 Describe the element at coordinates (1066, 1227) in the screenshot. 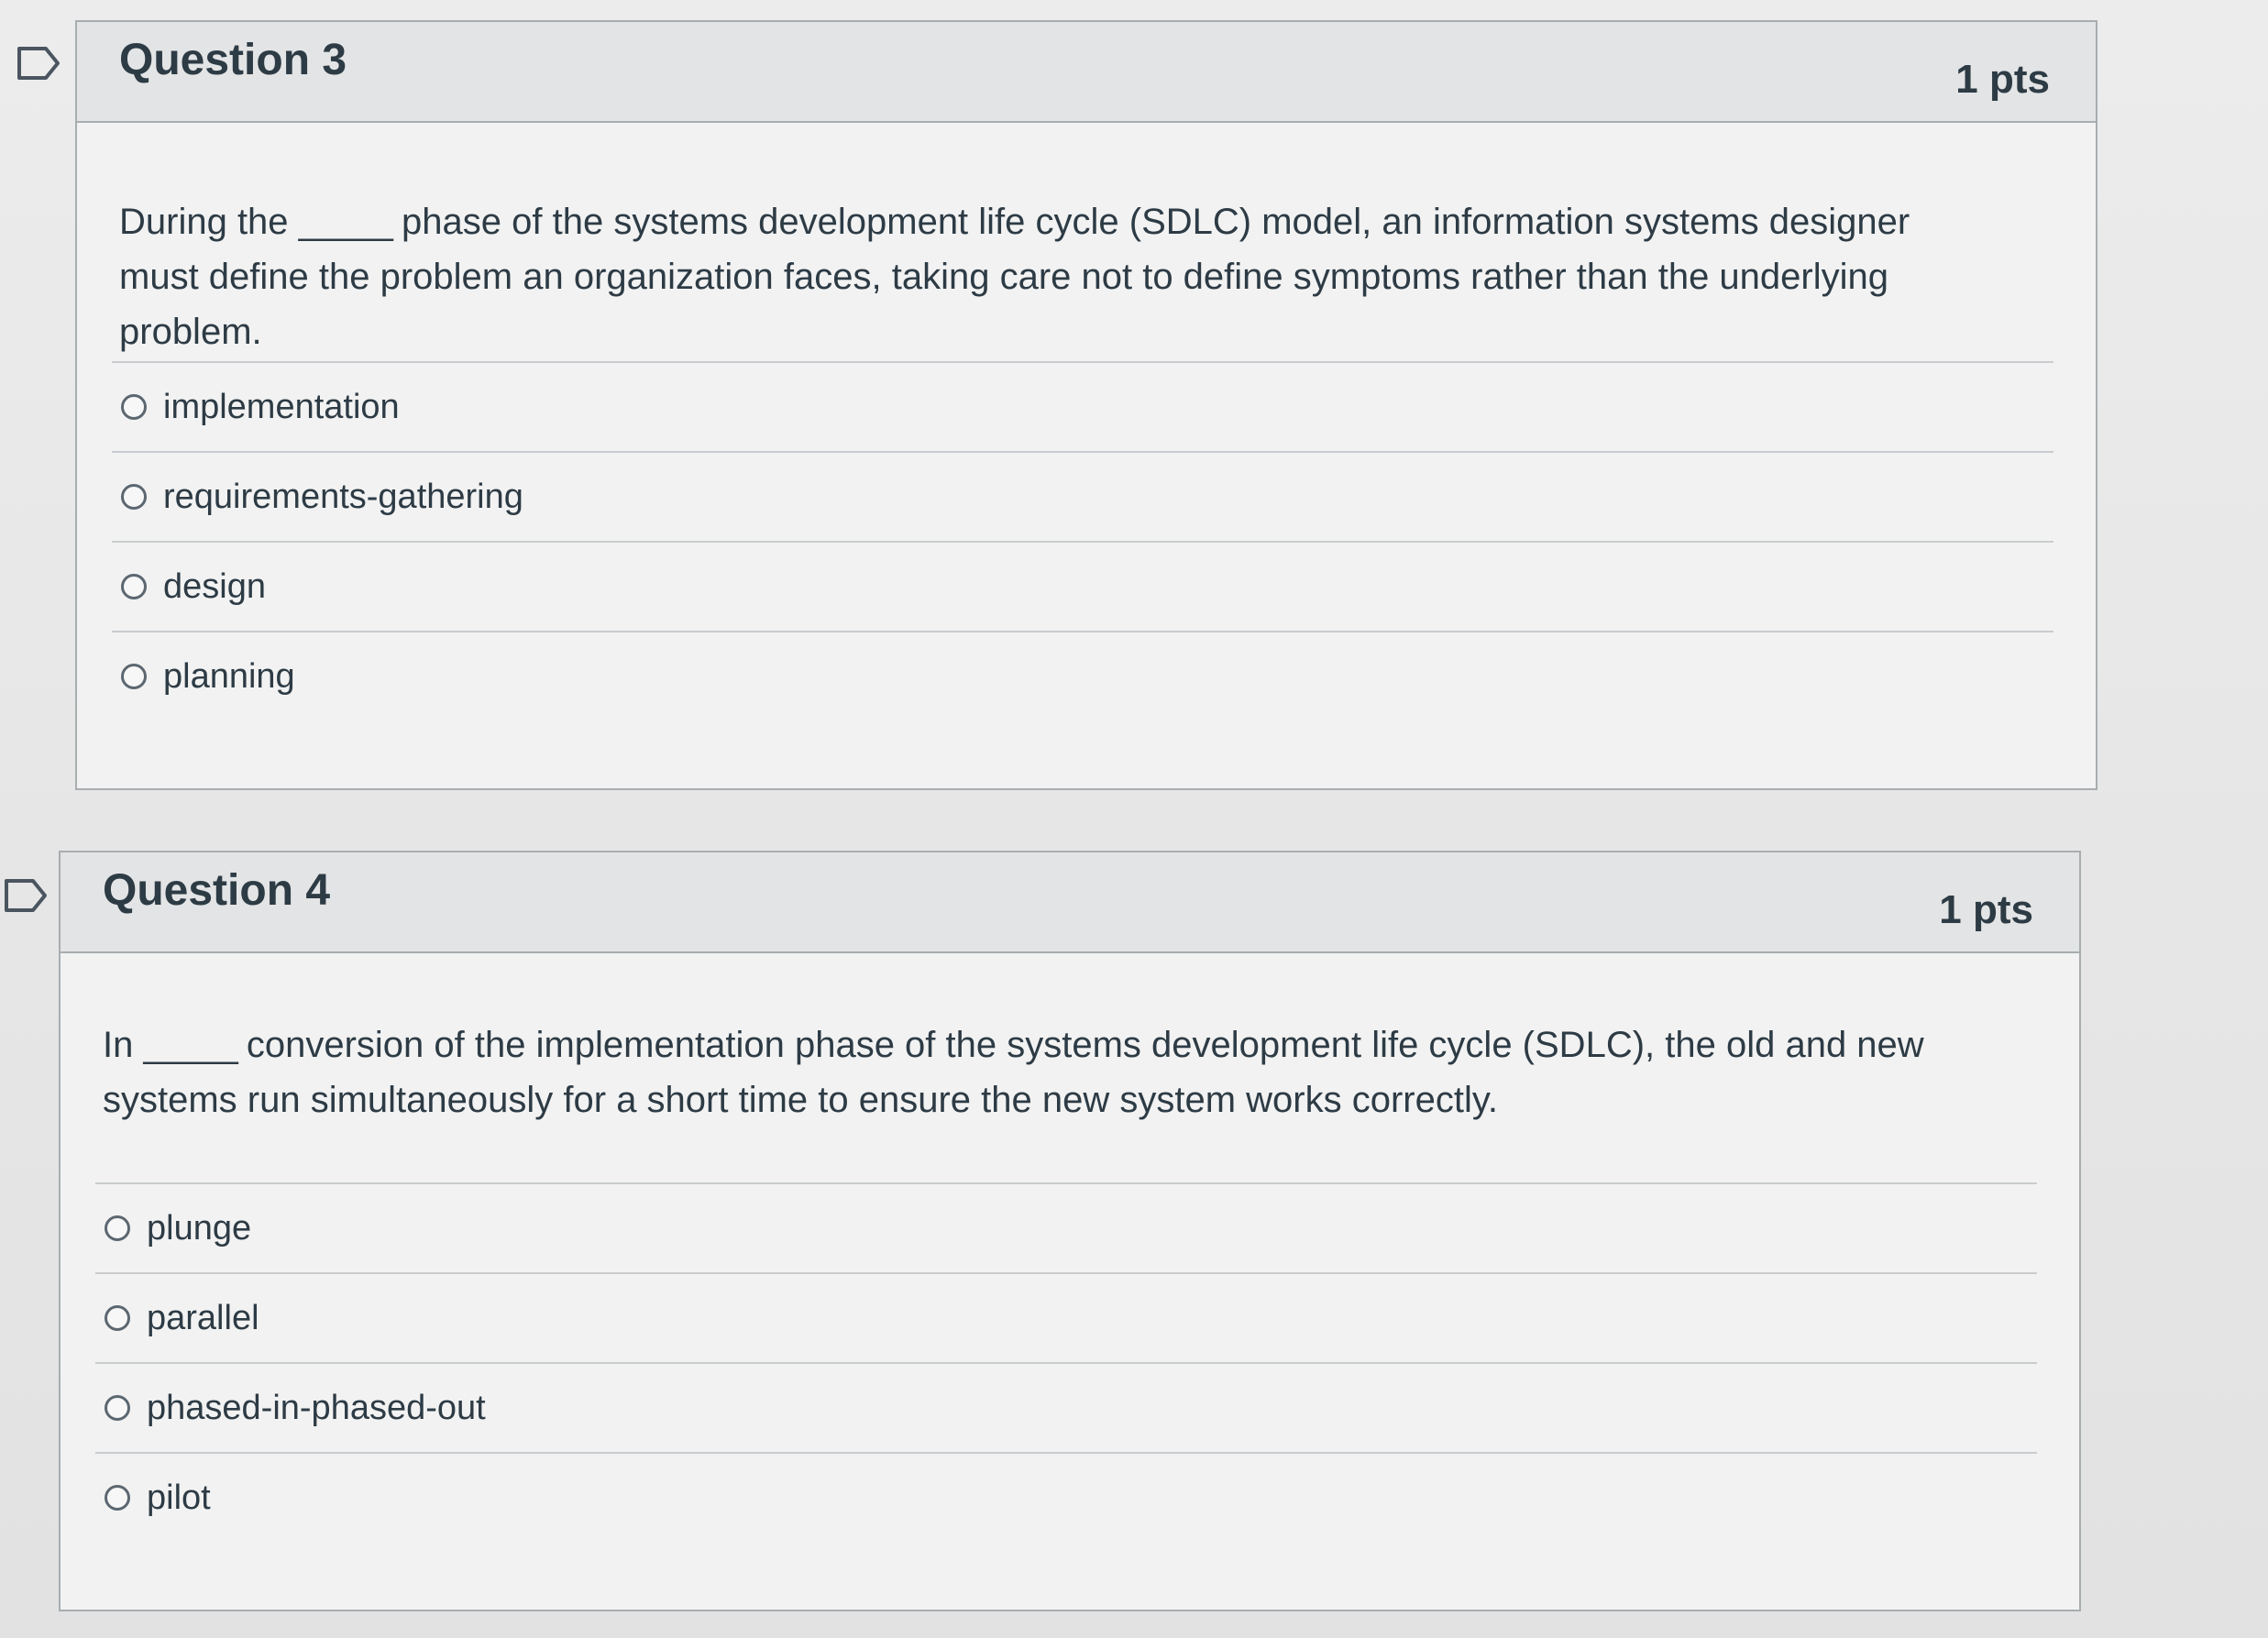

I see `answer-option: plunge` at that location.